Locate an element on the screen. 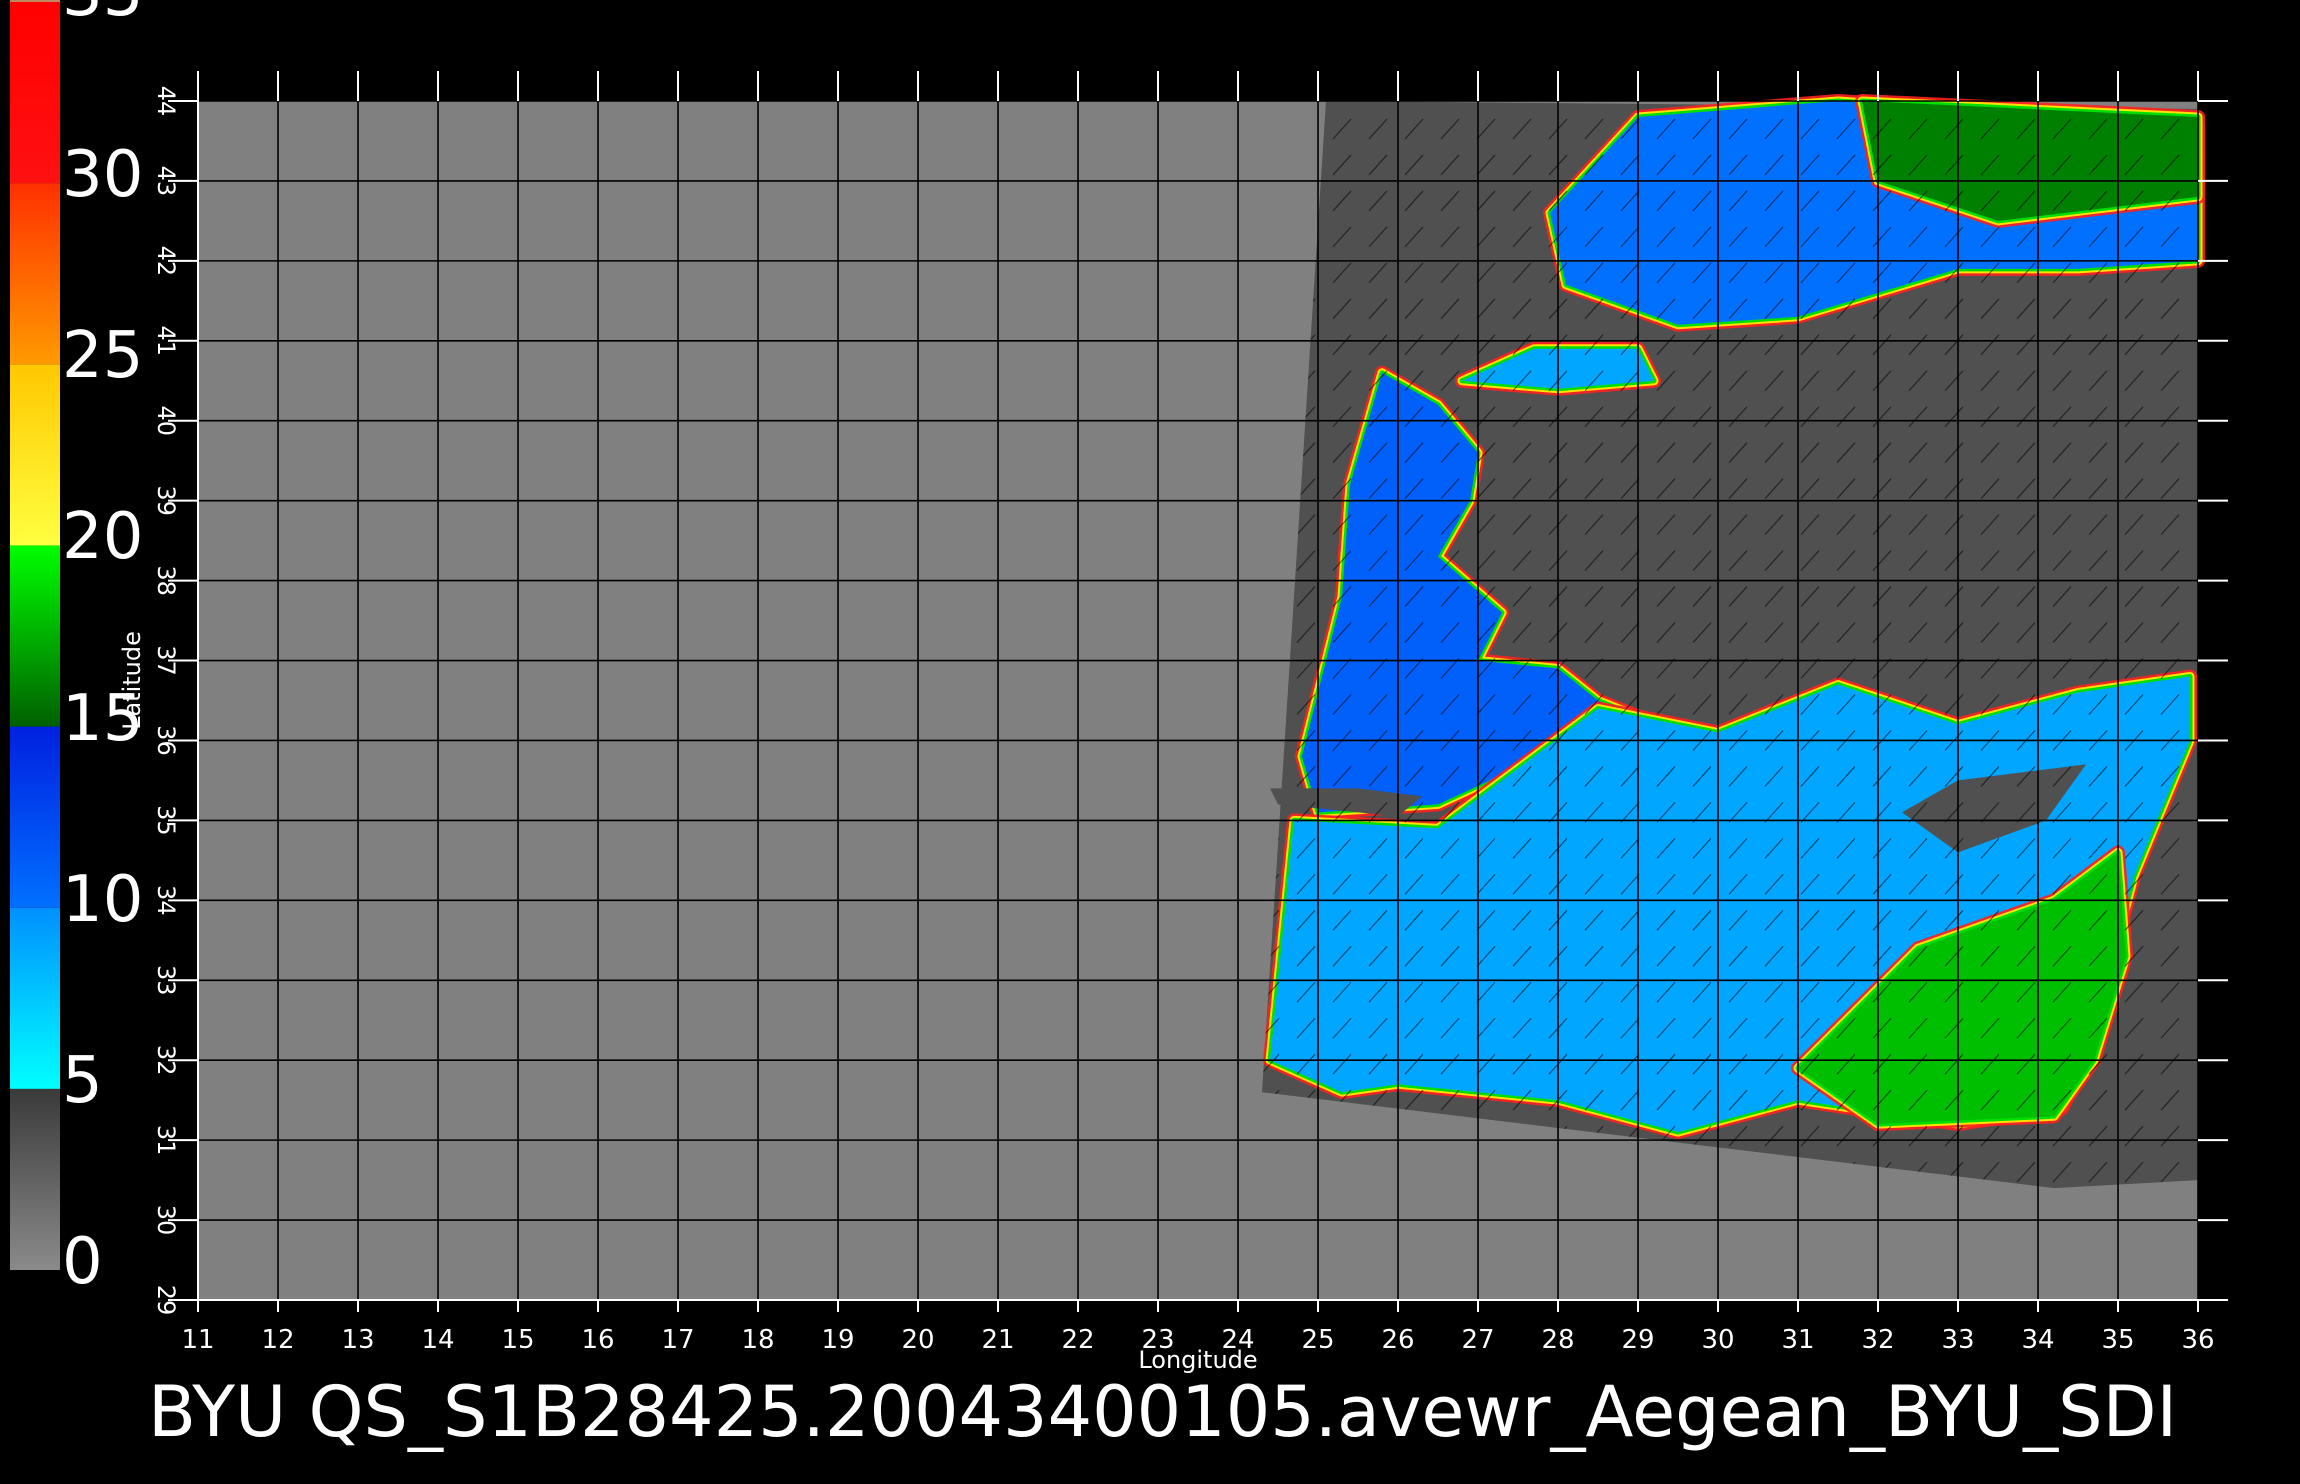 This screenshot has height=1484, width=2300. x-tick-label: 28 is located at coordinates (1557, 1340).